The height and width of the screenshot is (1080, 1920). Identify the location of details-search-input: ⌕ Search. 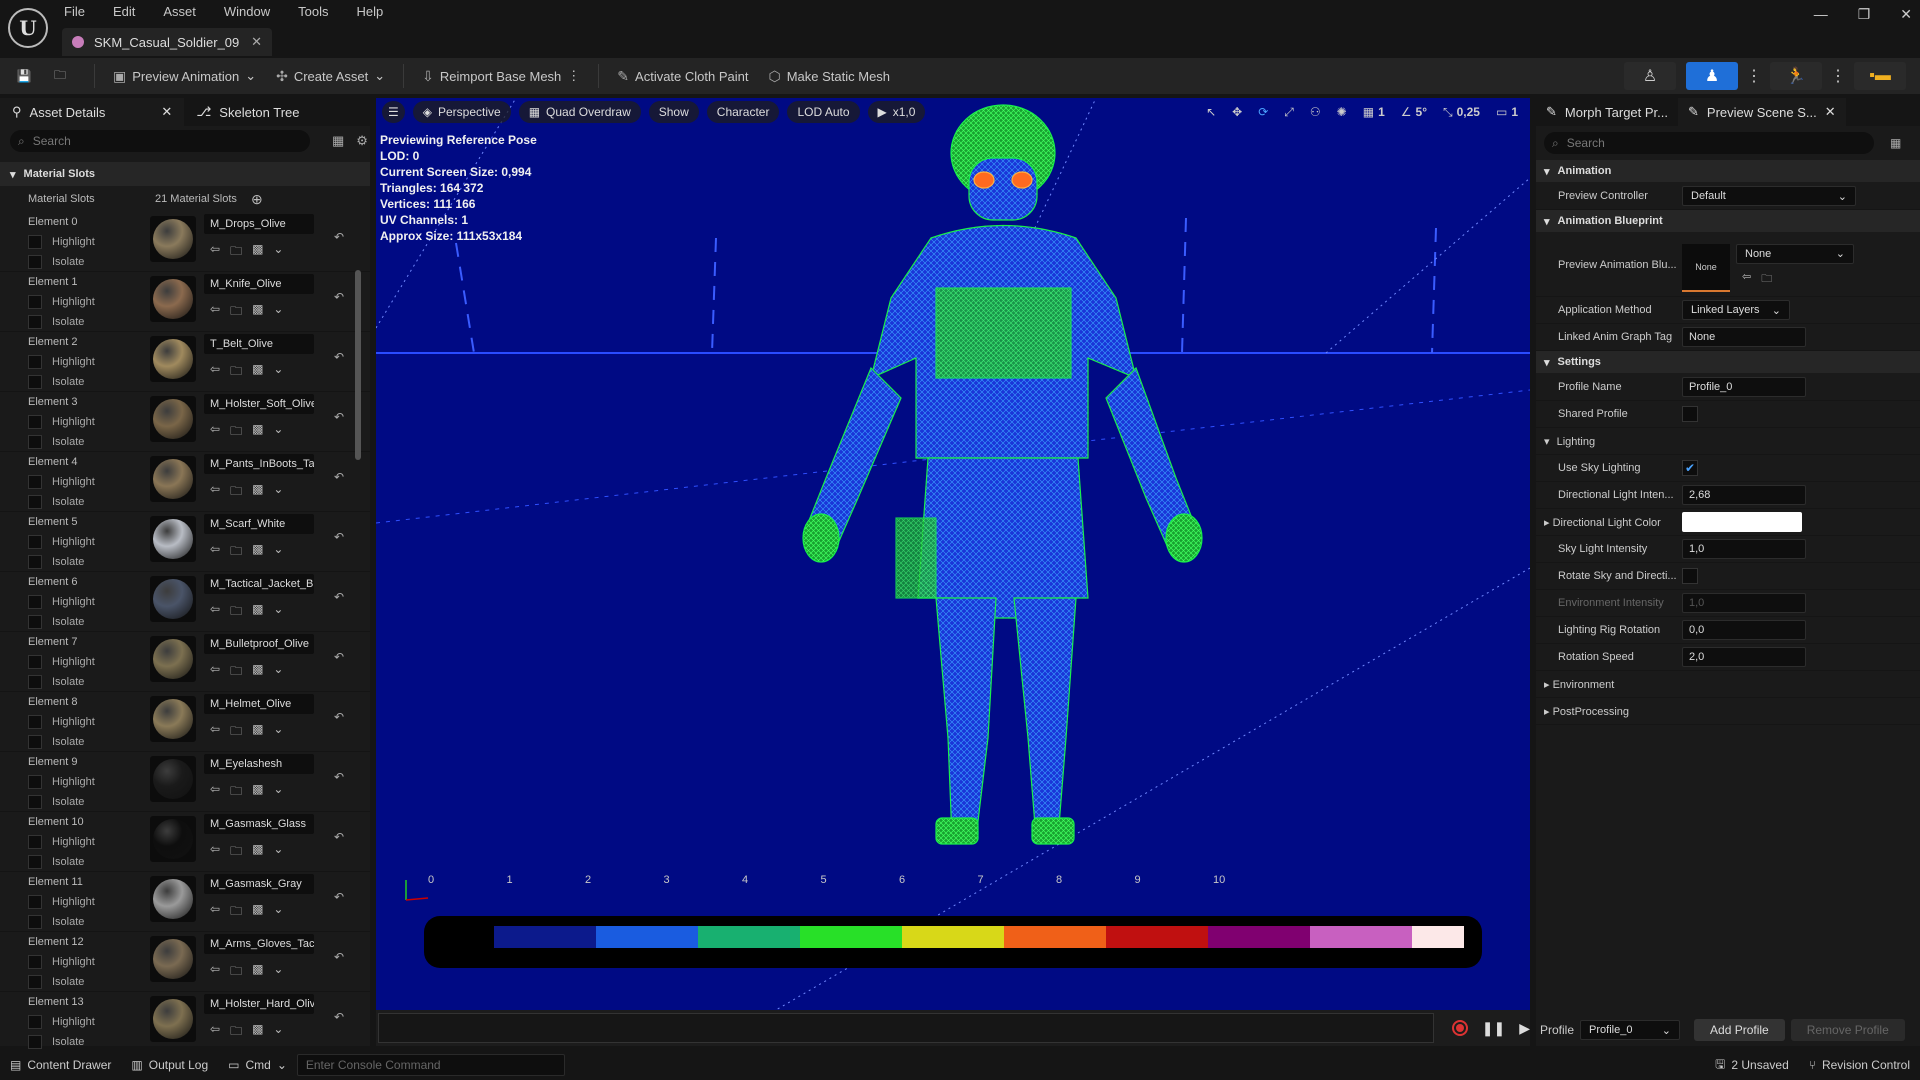
(160, 141).